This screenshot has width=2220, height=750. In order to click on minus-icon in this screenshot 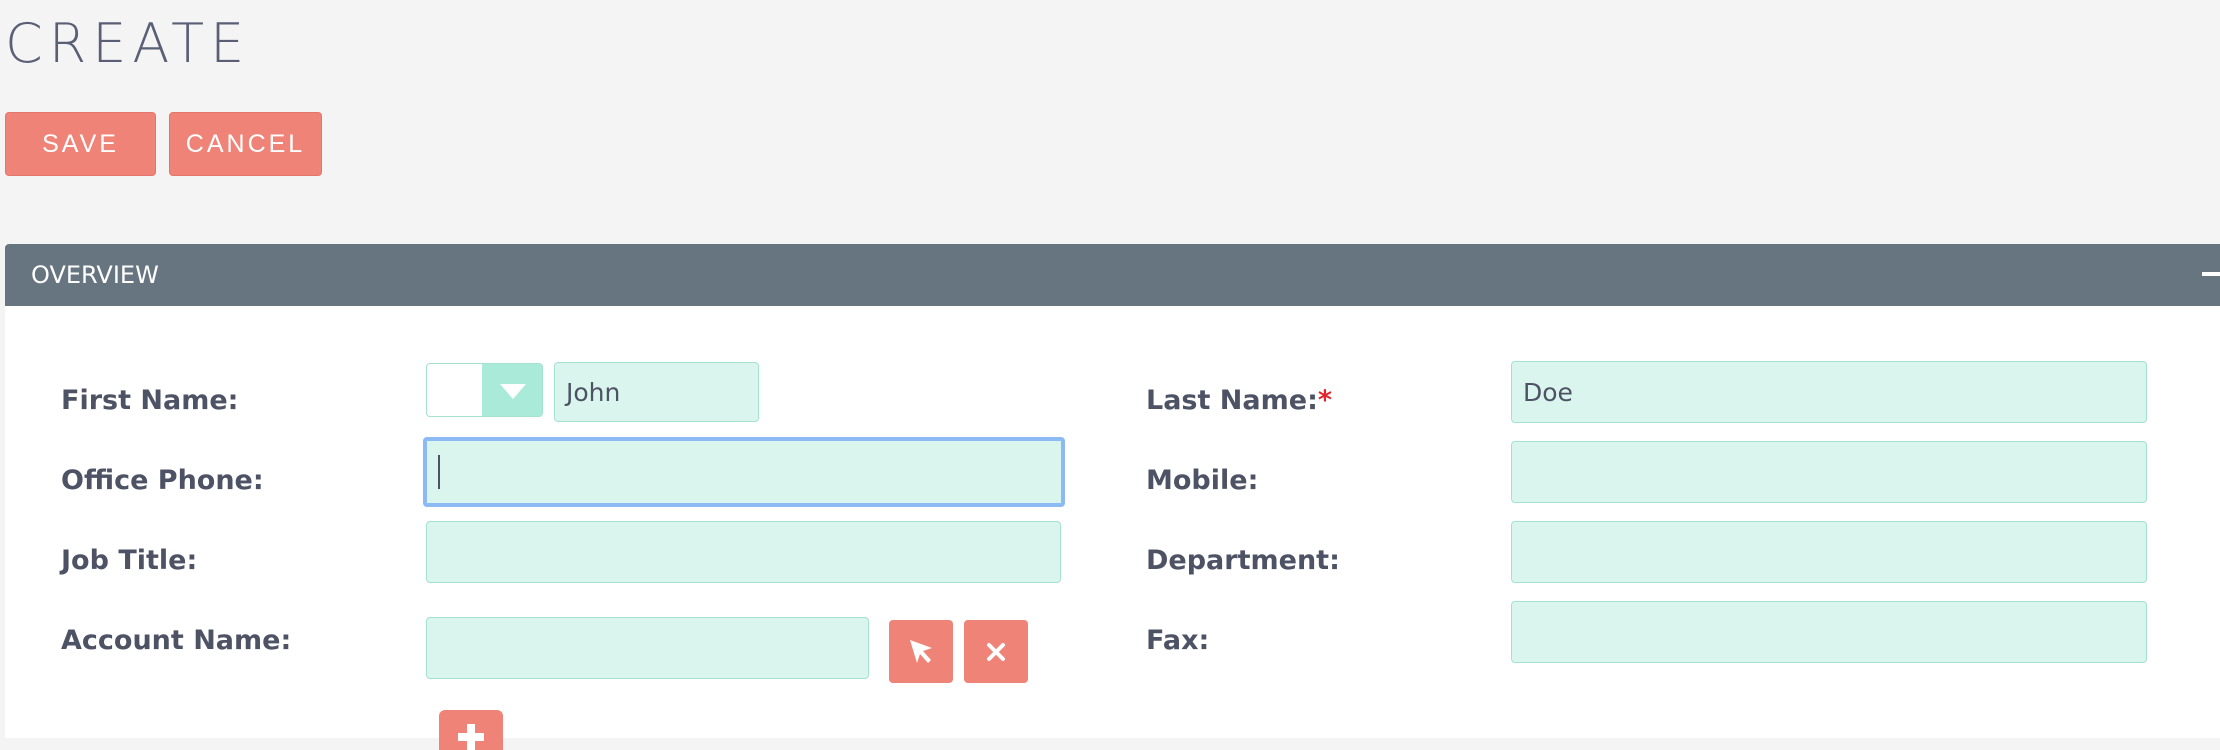, I will do `click(2211, 274)`.